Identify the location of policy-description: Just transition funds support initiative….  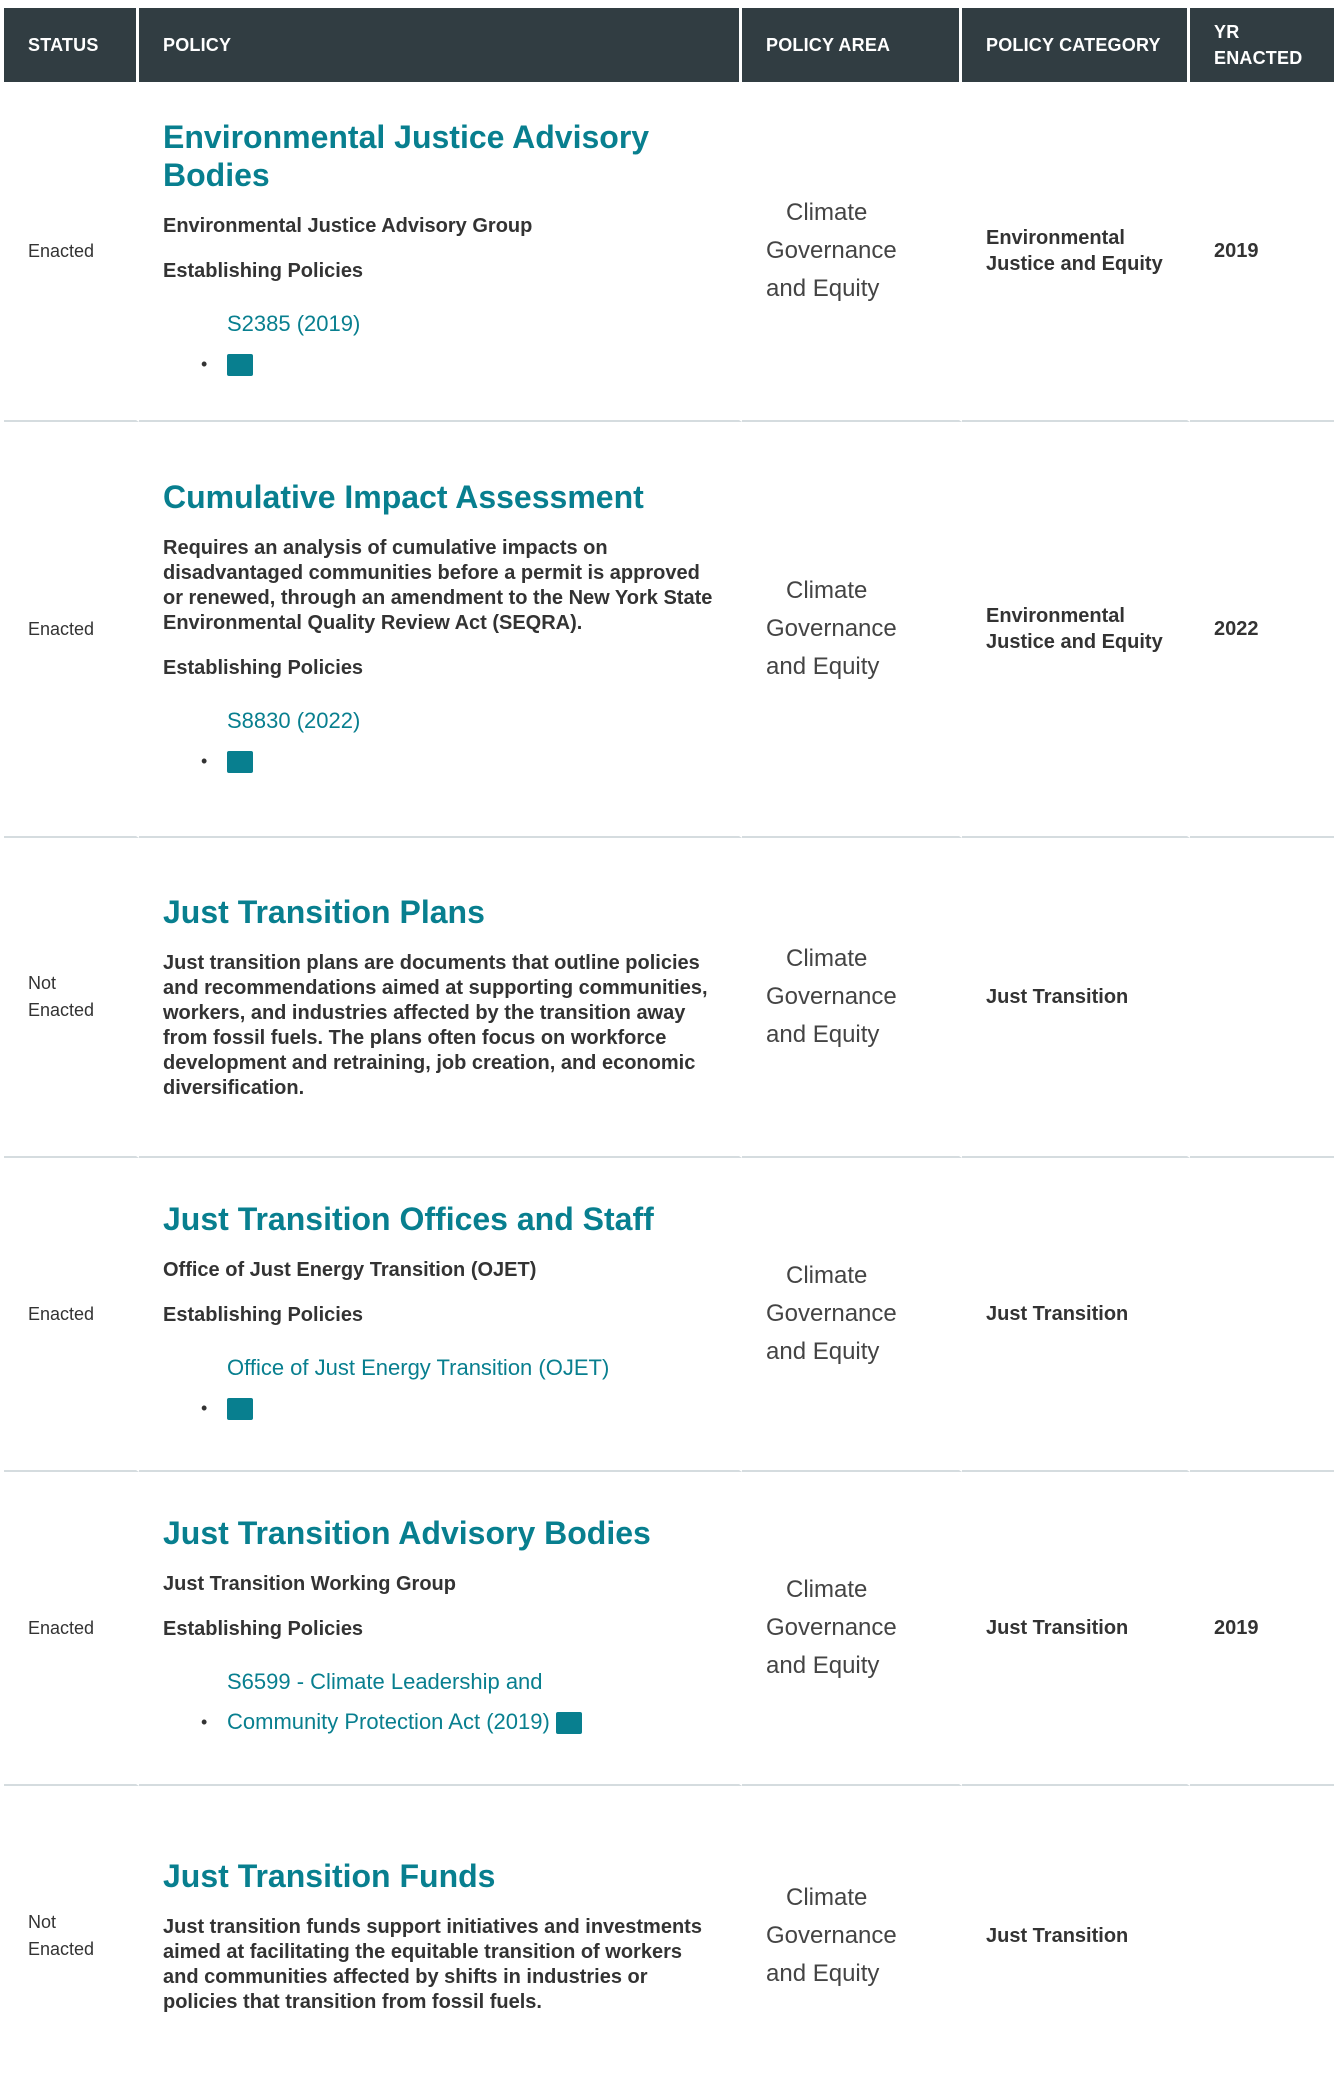
(432, 1964).